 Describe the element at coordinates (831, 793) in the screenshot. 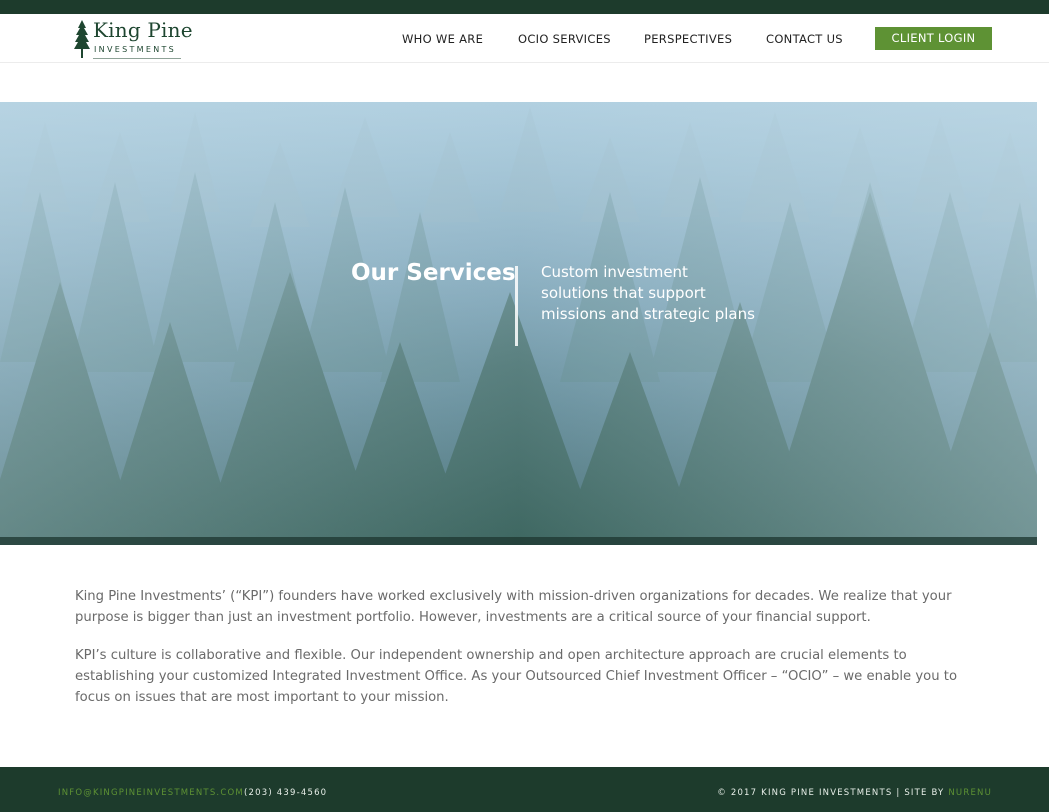

I see `copyright-text: © 2017 KING PINE INVESTMENTS | SITE BY` at that location.